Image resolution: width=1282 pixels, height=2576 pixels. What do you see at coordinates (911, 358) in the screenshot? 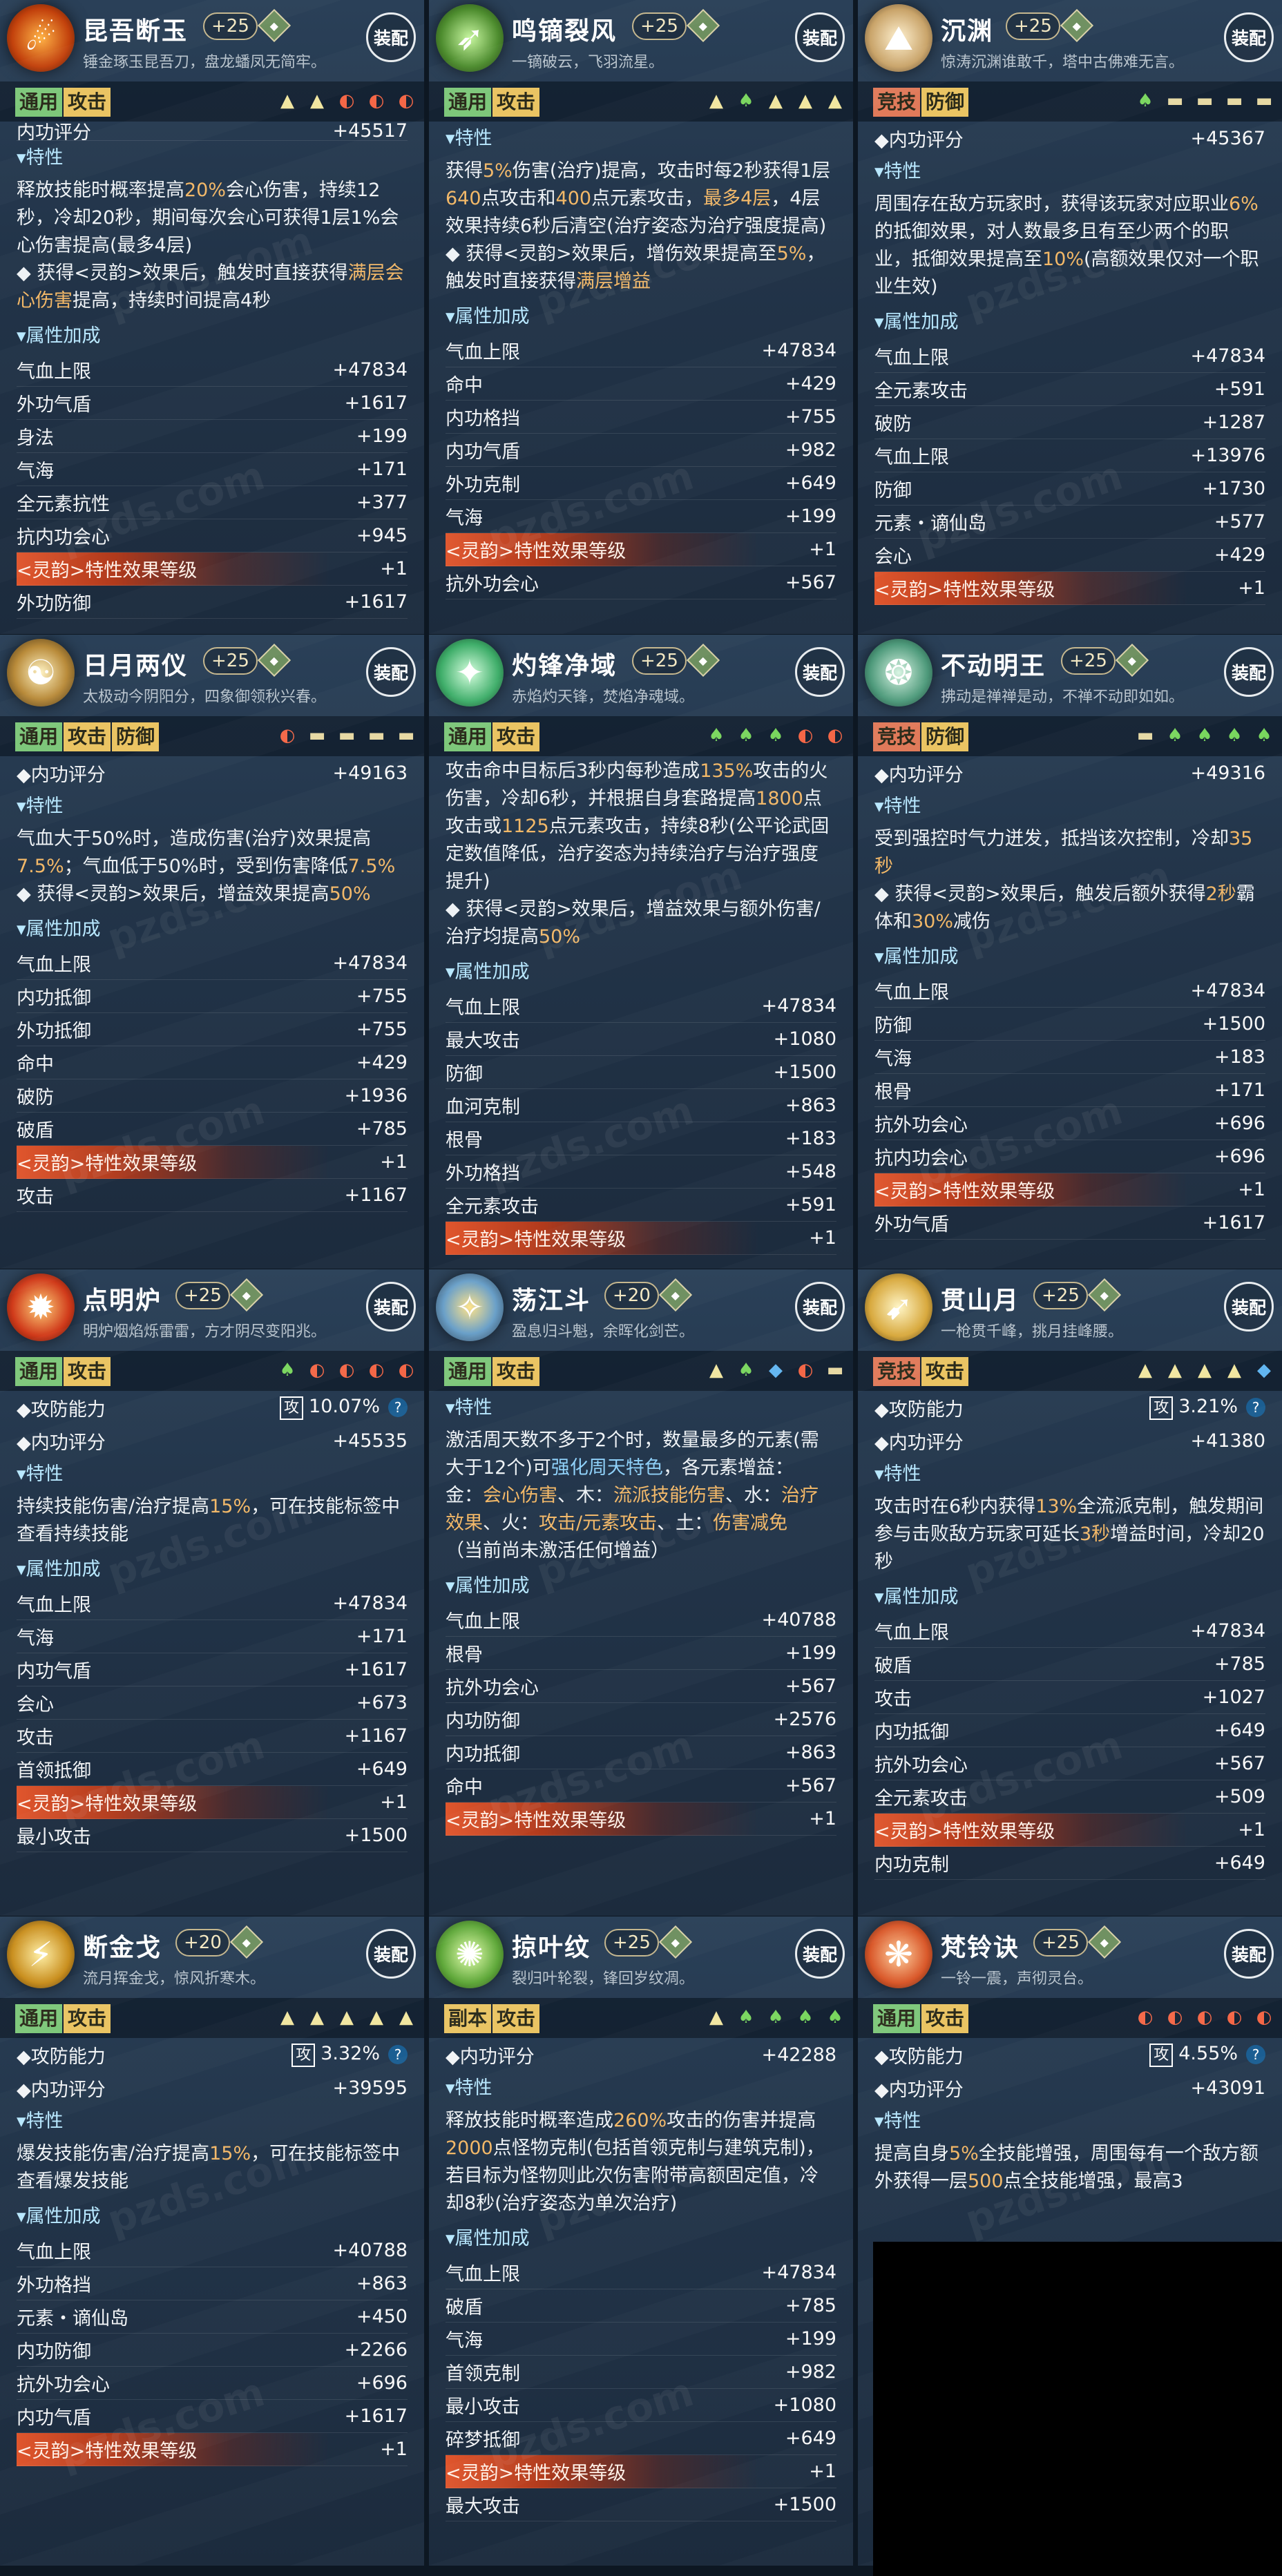
I see `stat-label: 气血上限` at bounding box center [911, 358].